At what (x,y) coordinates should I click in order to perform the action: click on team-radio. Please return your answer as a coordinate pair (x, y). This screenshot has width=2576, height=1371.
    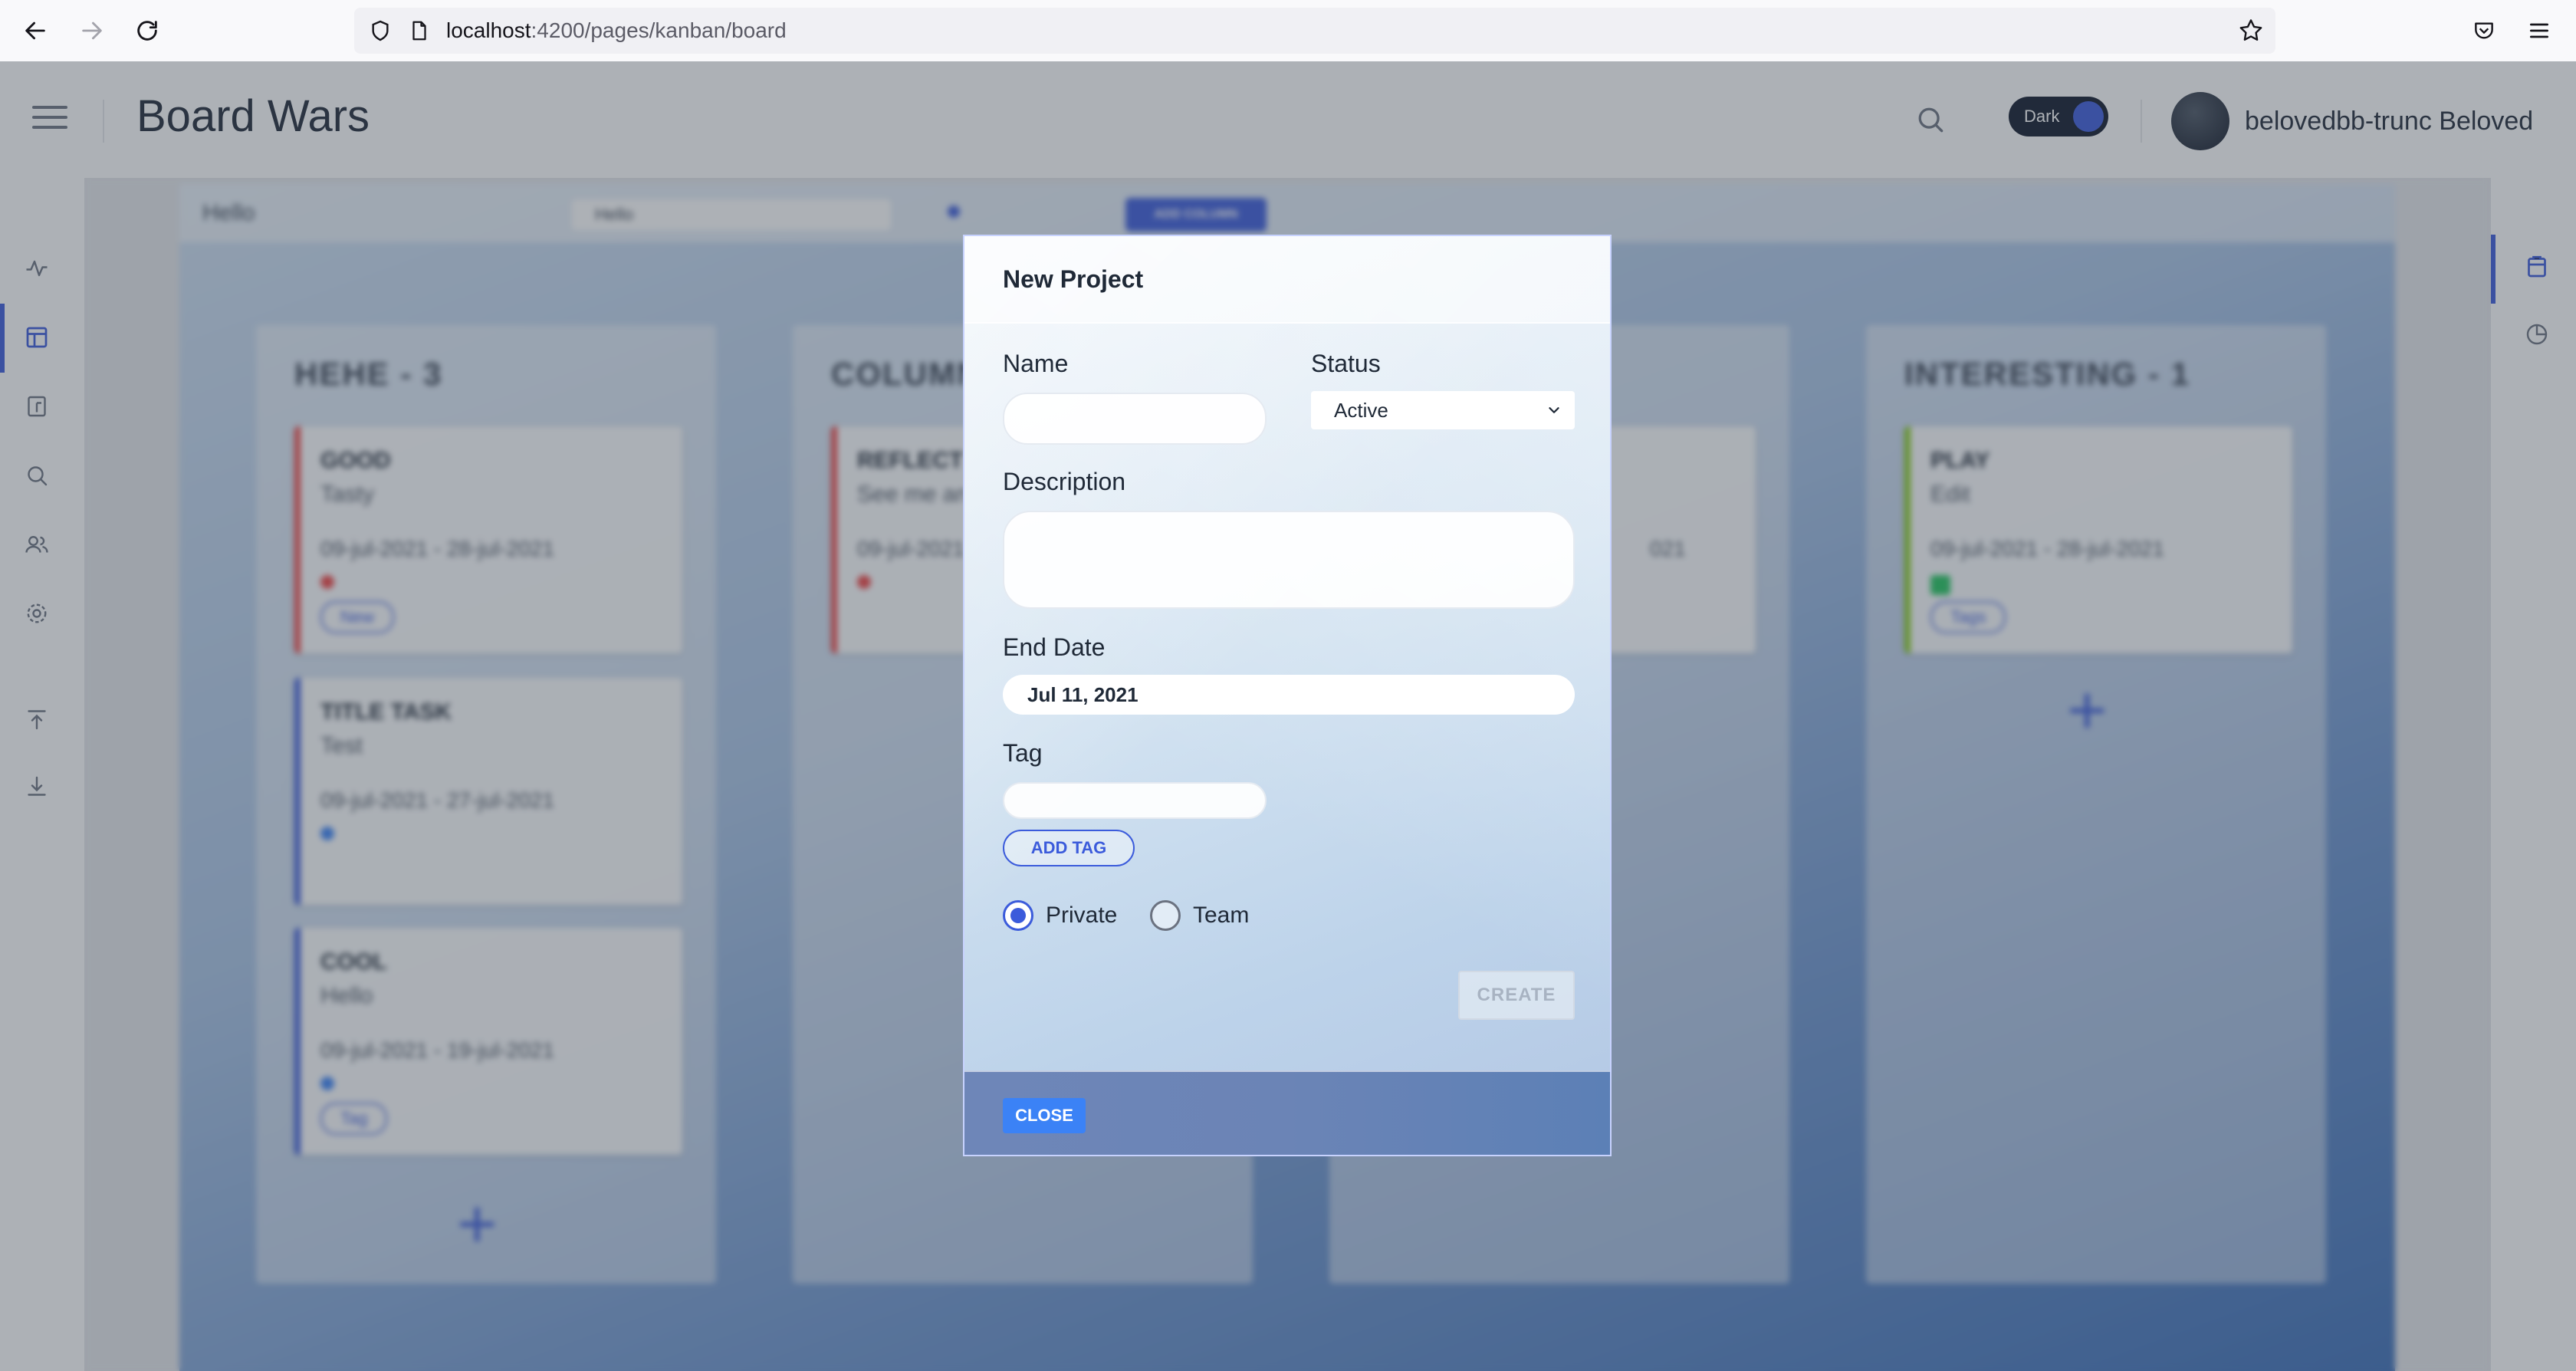
    Looking at the image, I should click on (1165, 916).